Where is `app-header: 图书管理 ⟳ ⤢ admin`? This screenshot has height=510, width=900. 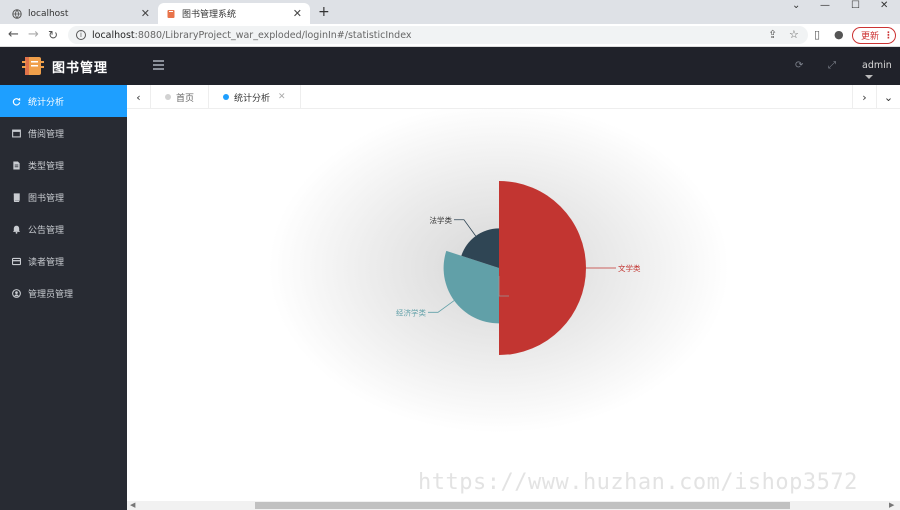 app-header: 图书管理 ⟳ ⤢ admin is located at coordinates (450, 66).